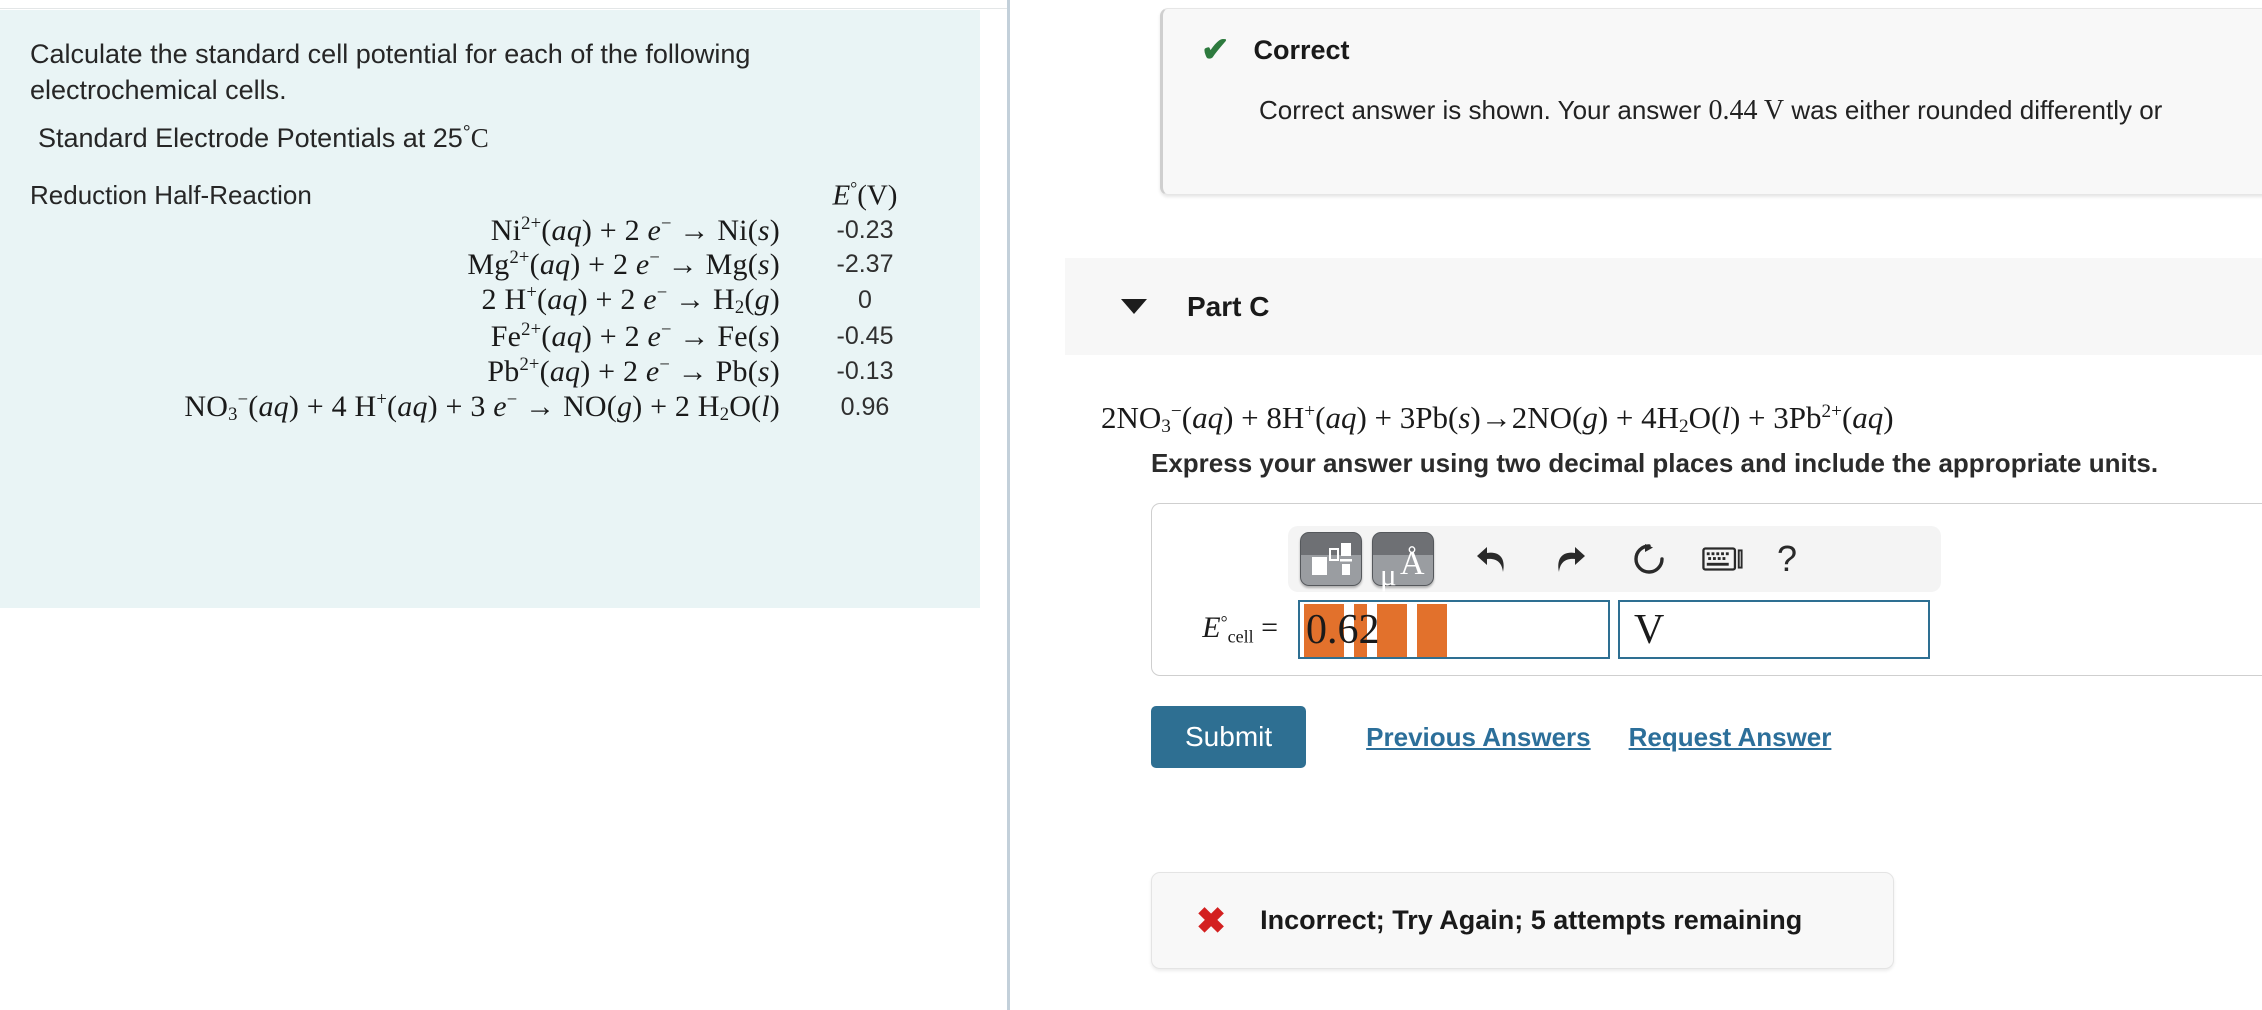 This screenshot has width=2262, height=1010. What do you see at coordinates (1215, 50) in the screenshot?
I see `check-icon: ✔` at bounding box center [1215, 50].